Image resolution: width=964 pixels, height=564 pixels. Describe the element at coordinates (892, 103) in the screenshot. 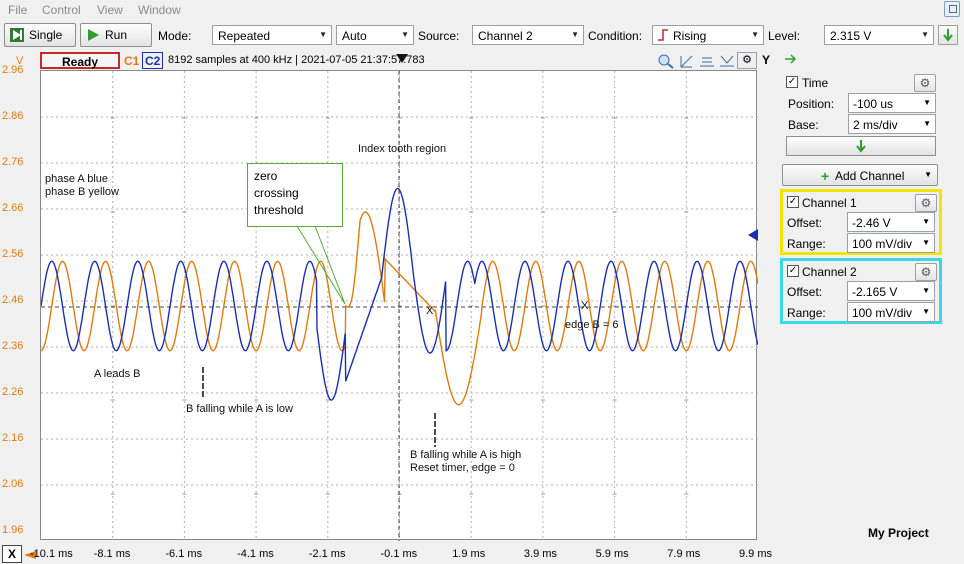

I see `position-select: -100 us` at that location.